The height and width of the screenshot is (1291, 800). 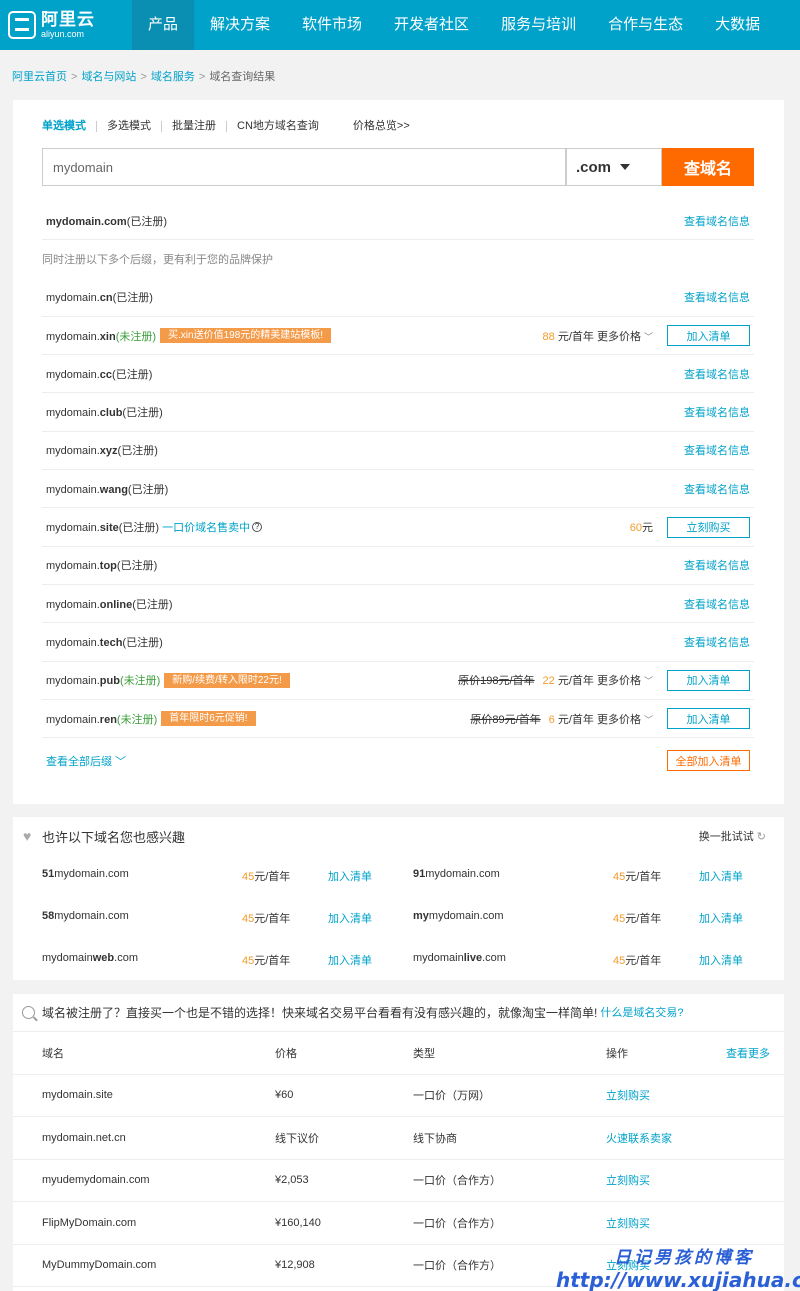 What do you see at coordinates (257, 527) in the screenshot?
I see `question-icon: ?` at bounding box center [257, 527].